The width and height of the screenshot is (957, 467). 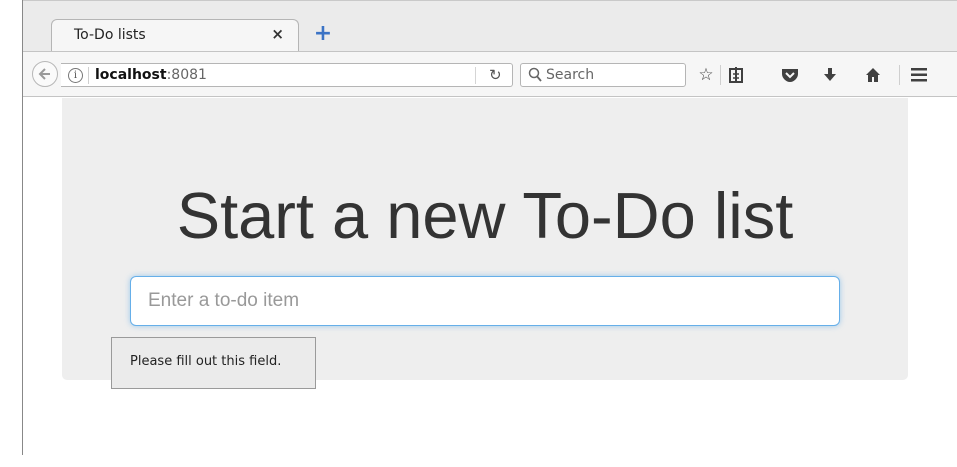 What do you see at coordinates (88, 75) in the screenshot?
I see `url-separator` at bounding box center [88, 75].